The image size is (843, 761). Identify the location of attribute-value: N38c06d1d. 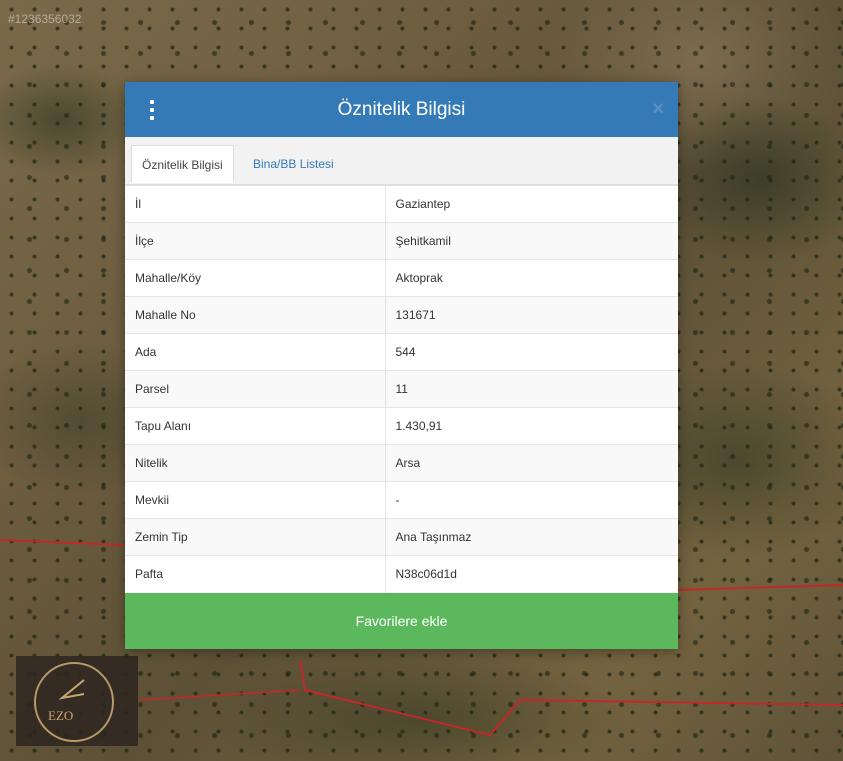
(531, 574).